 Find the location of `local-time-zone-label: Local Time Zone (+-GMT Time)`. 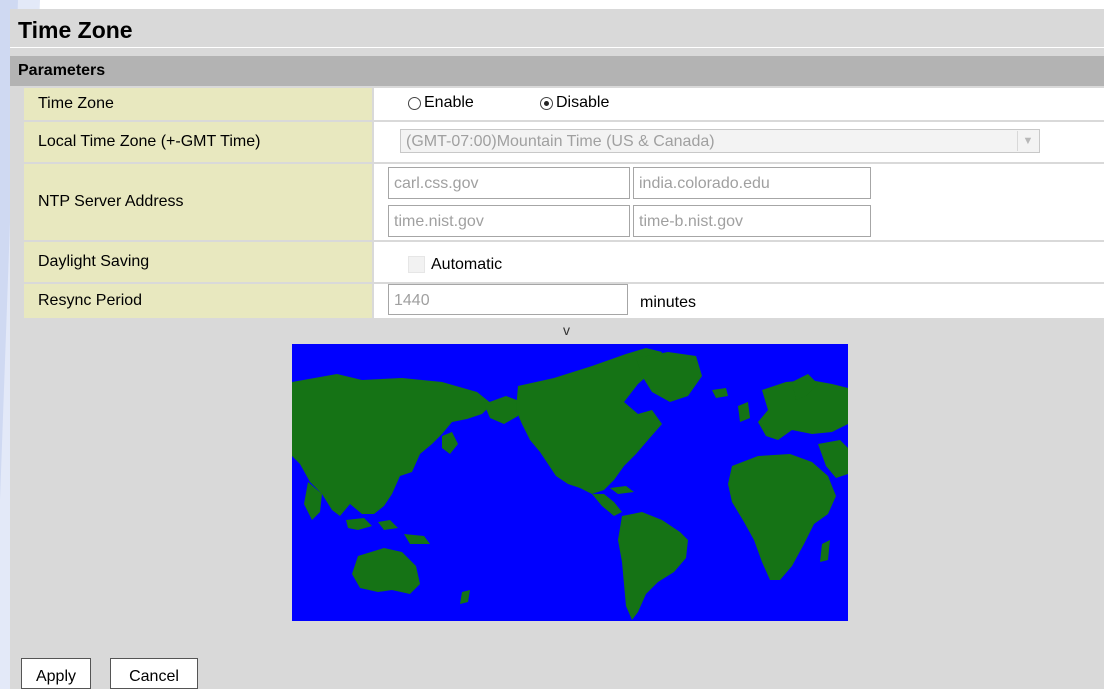

local-time-zone-label: Local Time Zone (+-GMT Time) is located at coordinates (198, 142).